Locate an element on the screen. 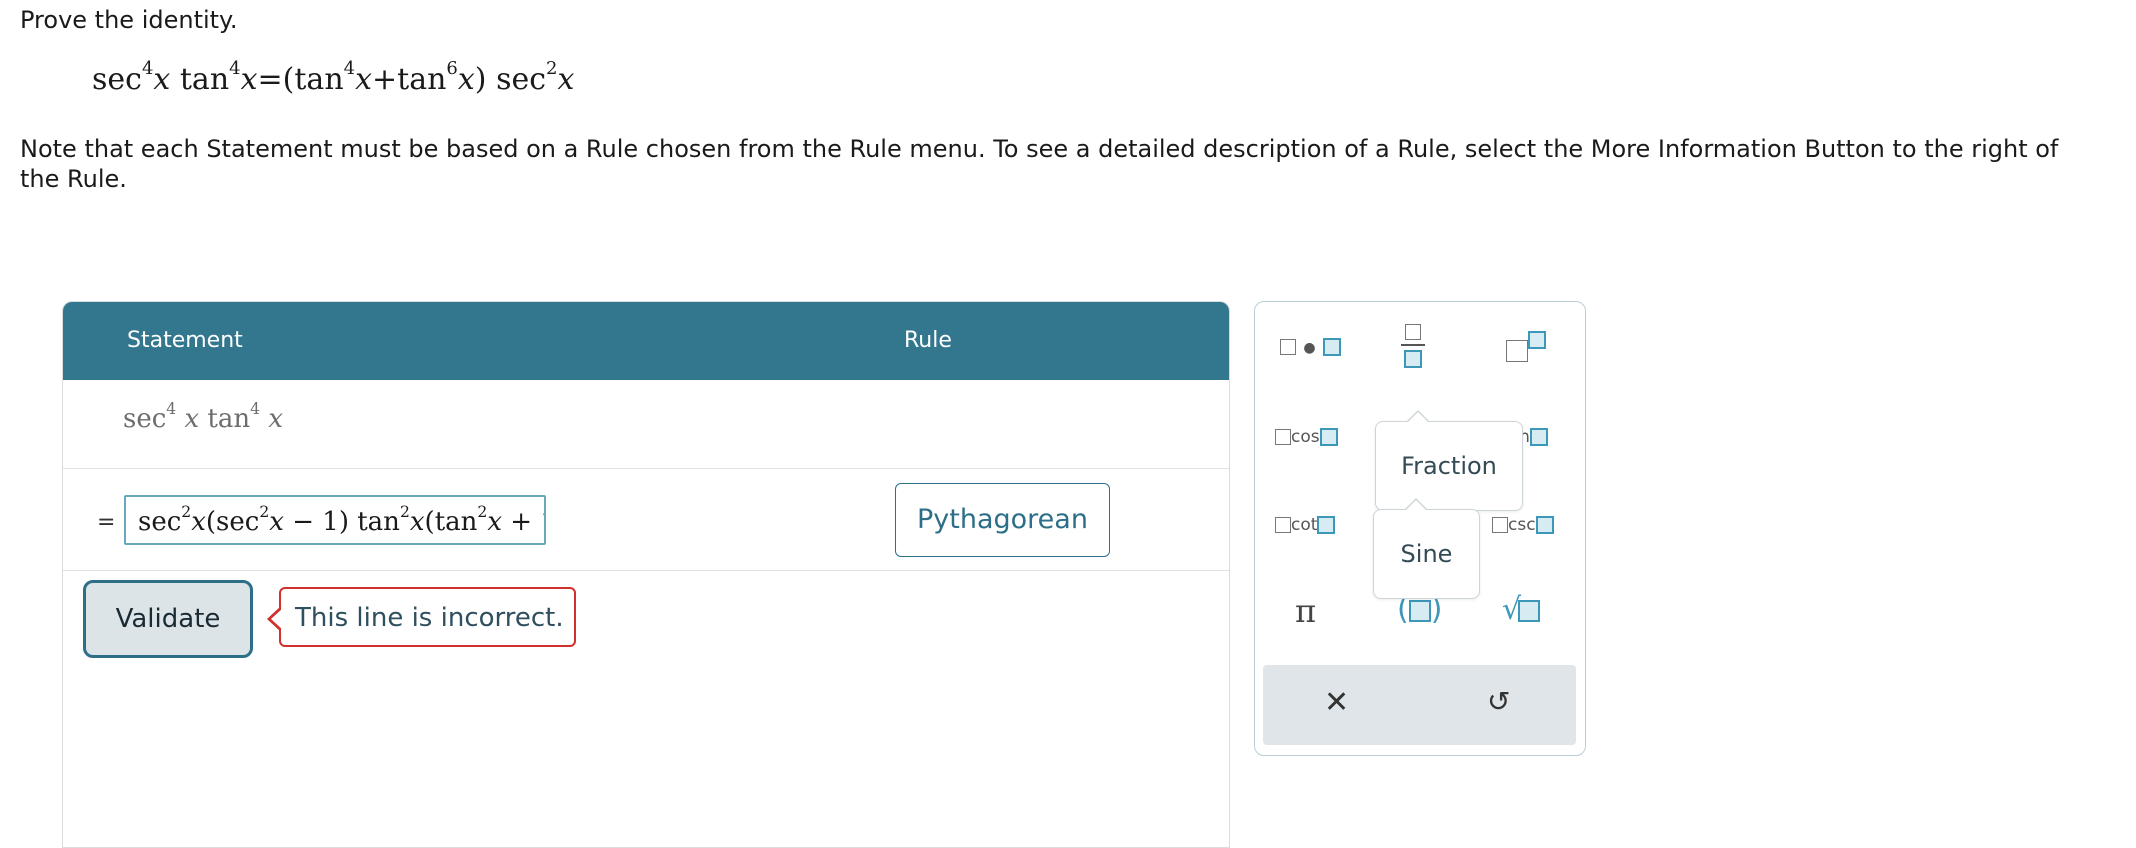 This screenshot has height=848, width=2136. identity-close-paren: ) is located at coordinates (480, 79).